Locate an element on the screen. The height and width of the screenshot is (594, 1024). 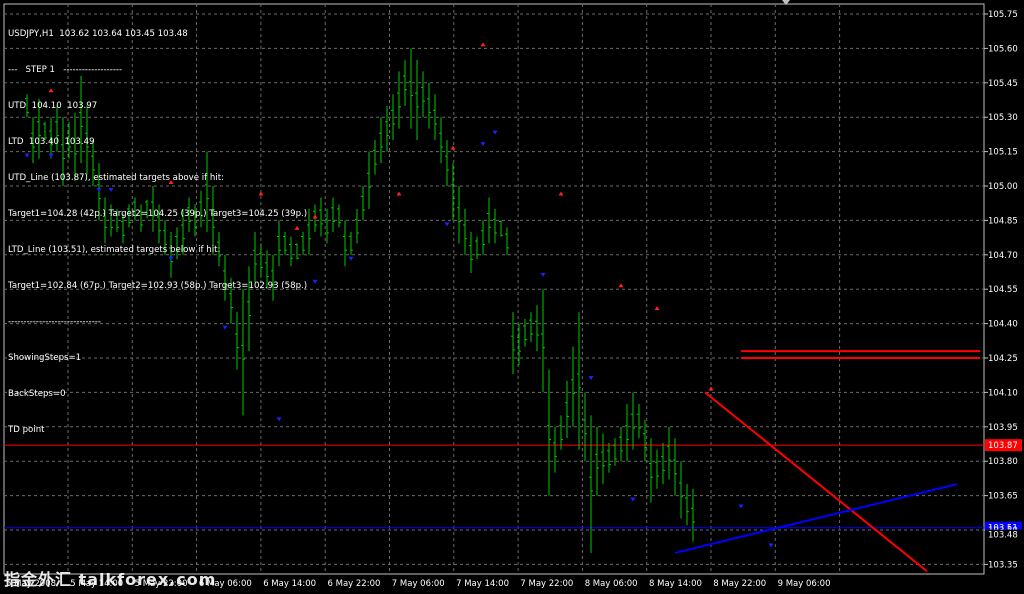
info-line: TD point is located at coordinates (26, 430).